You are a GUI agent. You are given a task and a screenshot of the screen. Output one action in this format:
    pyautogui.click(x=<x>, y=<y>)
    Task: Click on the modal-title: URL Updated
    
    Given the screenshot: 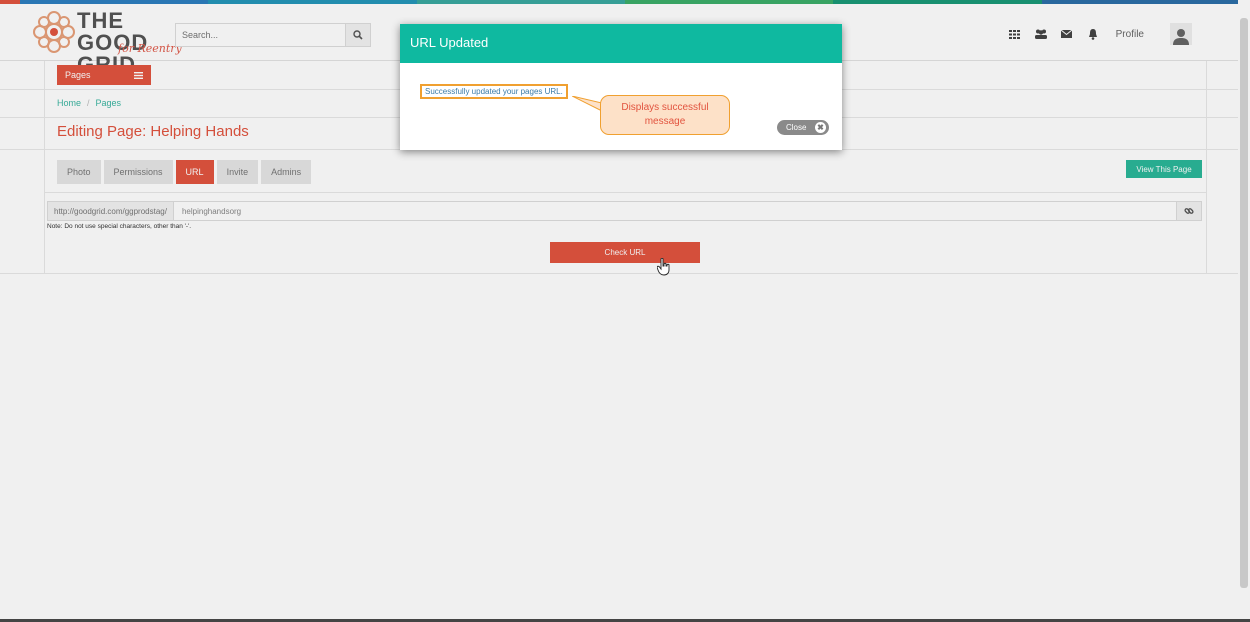 What is the action you would take?
    pyautogui.click(x=449, y=42)
    